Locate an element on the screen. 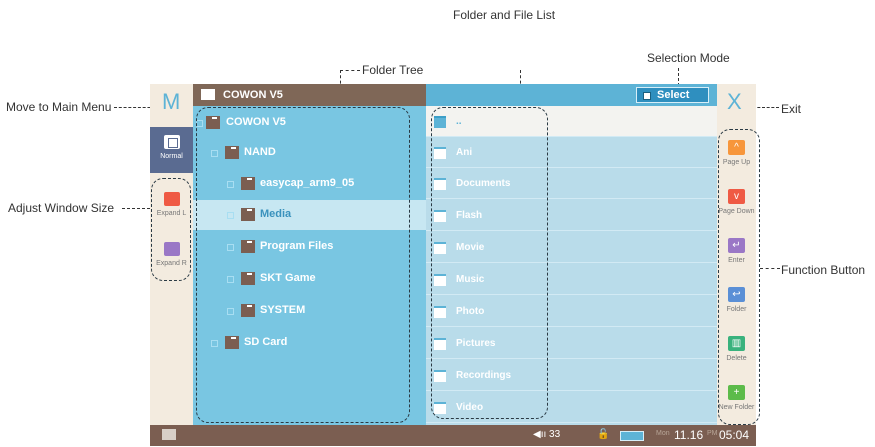  normal-size-icon is located at coordinates (171, 142).